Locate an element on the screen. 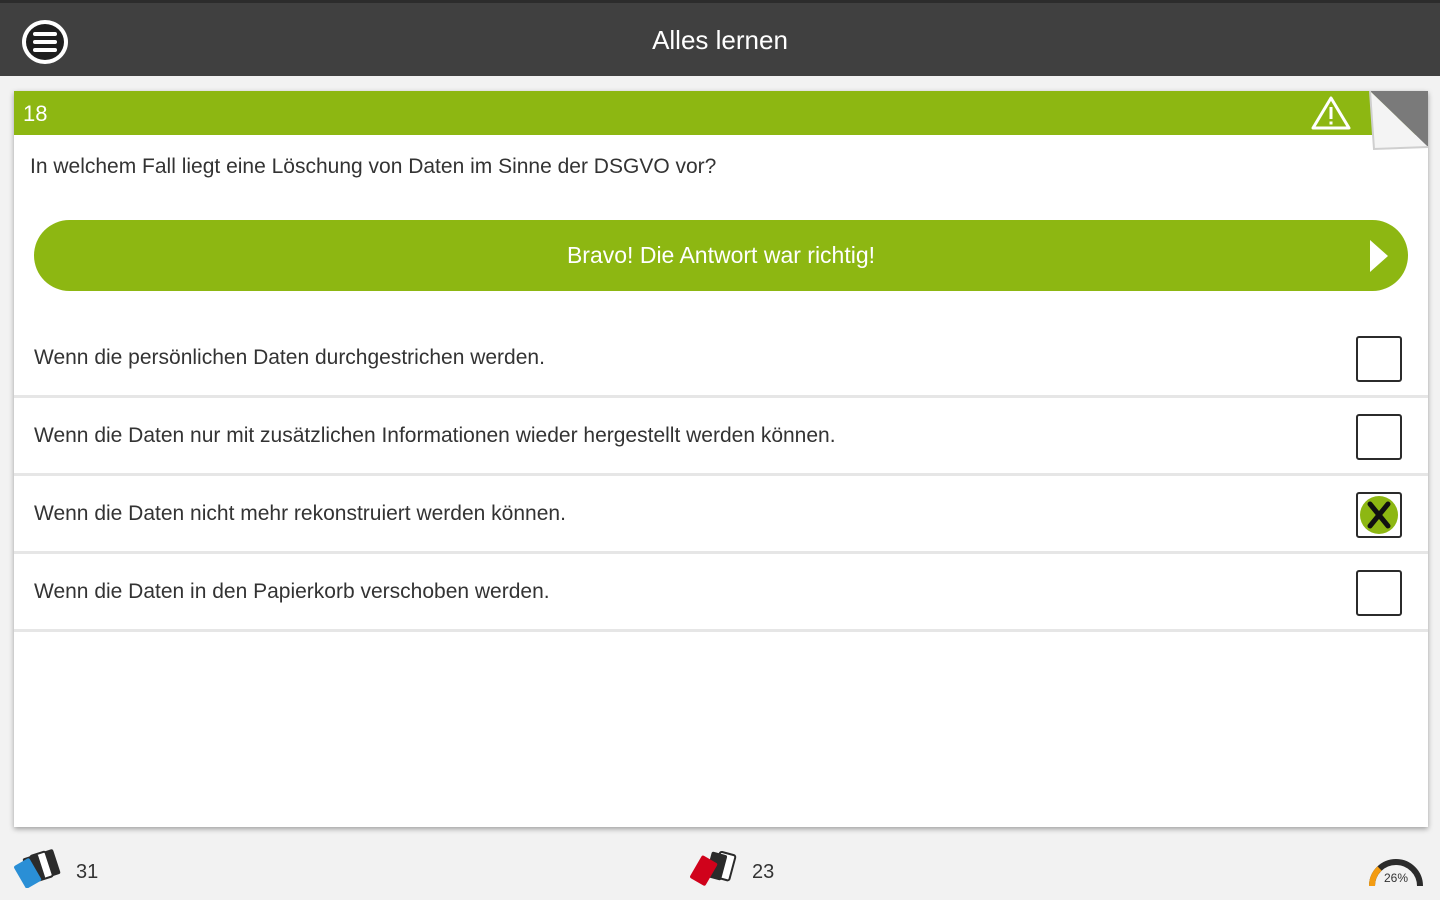 The image size is (1440, 900). chevron-right-icon is located at coordinates (1379, 256).